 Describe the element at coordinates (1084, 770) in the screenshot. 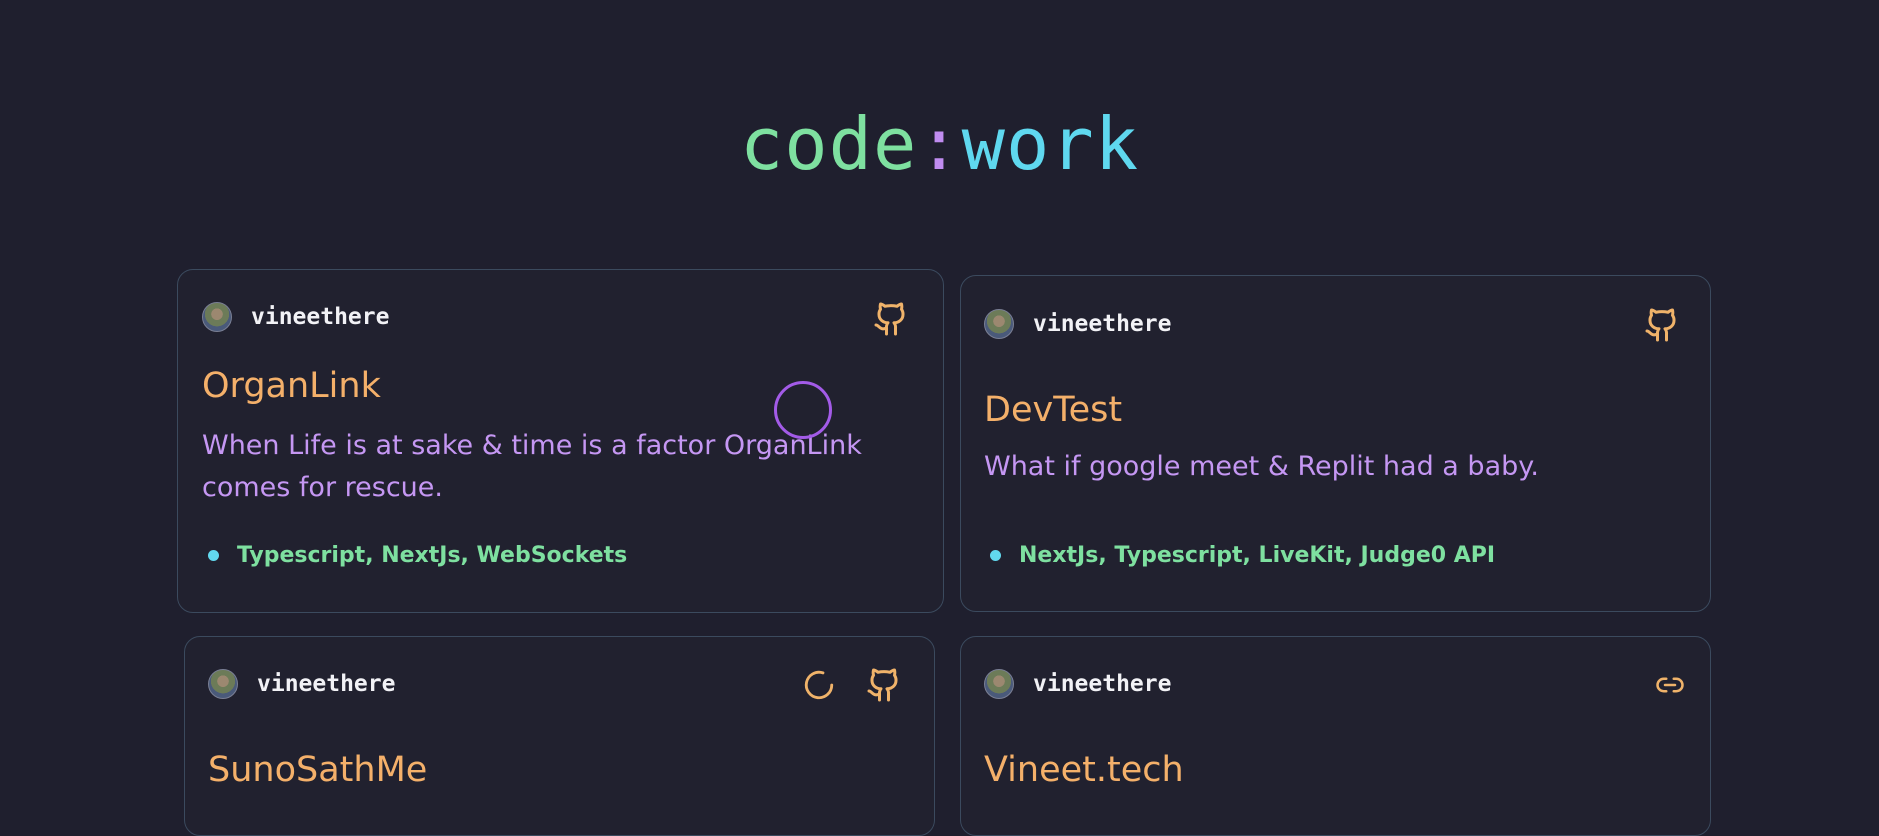

I see `project-title: Vineet.tech` at that location.